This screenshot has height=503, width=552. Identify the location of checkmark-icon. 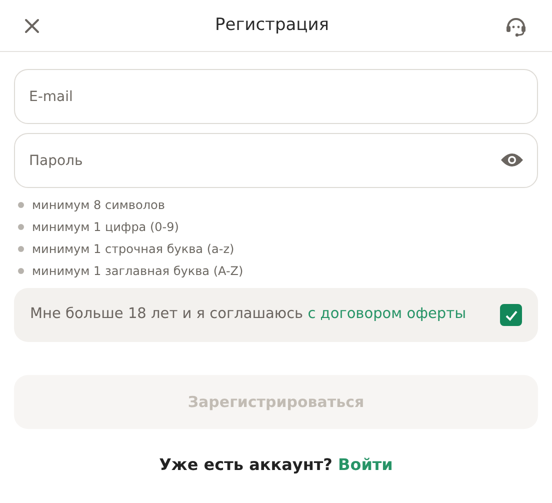
(511, 315).